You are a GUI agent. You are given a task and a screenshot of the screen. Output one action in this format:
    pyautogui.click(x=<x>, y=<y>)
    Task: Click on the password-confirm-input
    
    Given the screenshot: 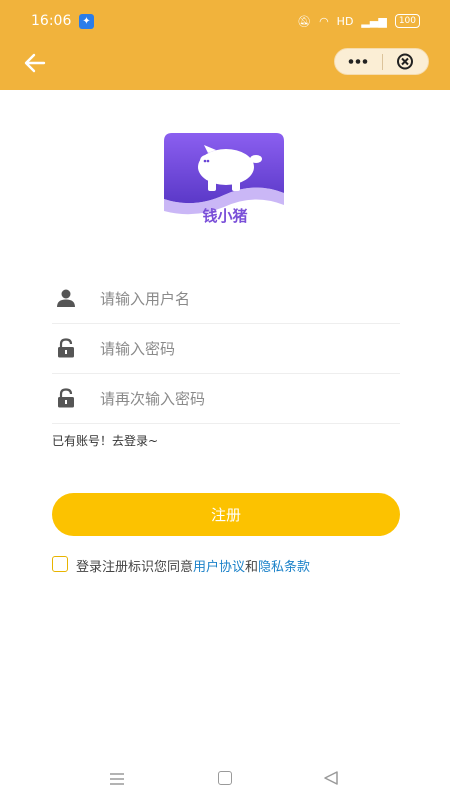 What is the action you would take?
    pyautogui.click(x=245, y=399)
    